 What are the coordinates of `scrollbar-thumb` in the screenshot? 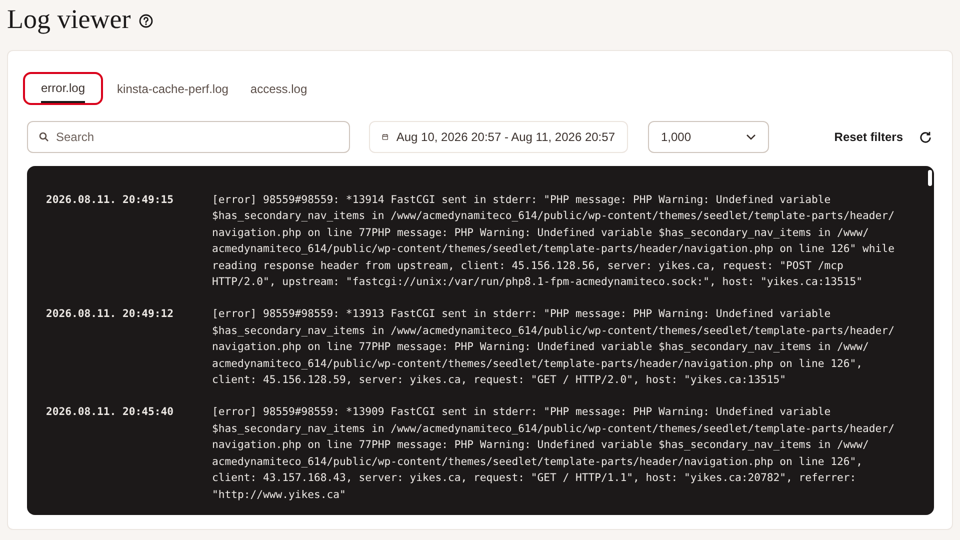 It's located at (930, 178).